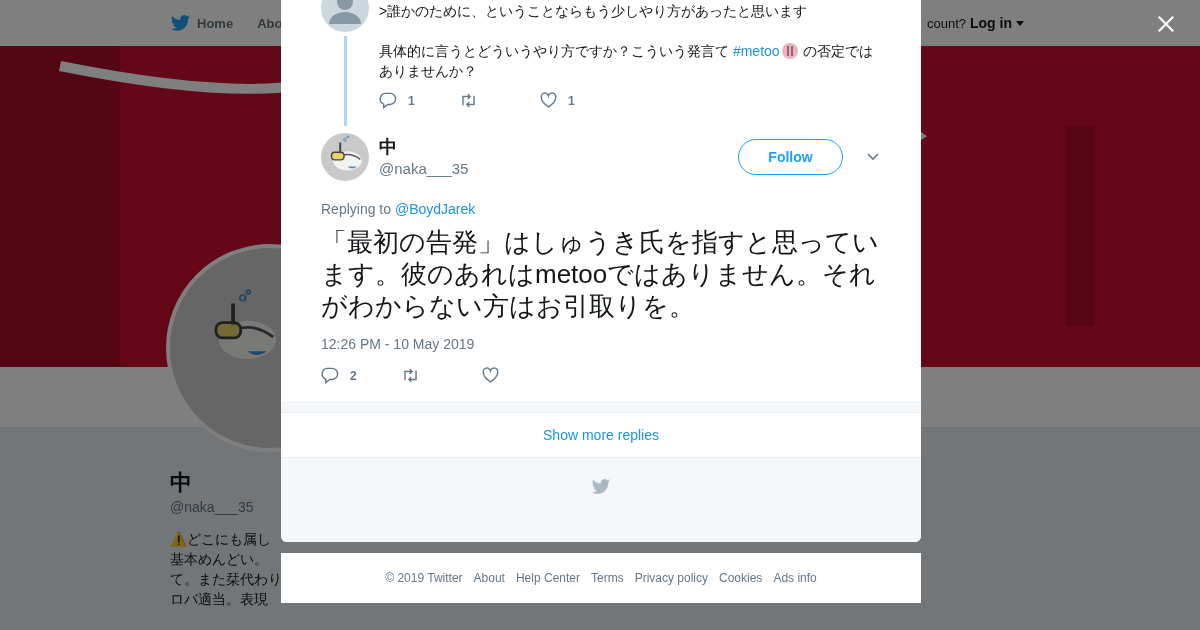  Describe the element at coordinates (490, 375) in the screenshot. I see `heart-icon` at that location.